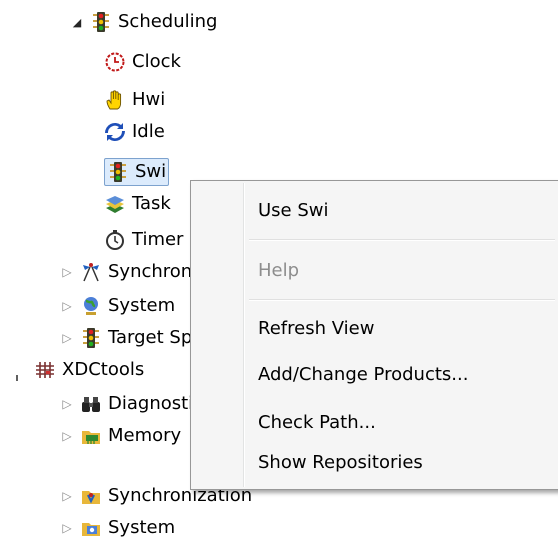  I want to click on tree-item-timer: Timer, so click(143, 240).